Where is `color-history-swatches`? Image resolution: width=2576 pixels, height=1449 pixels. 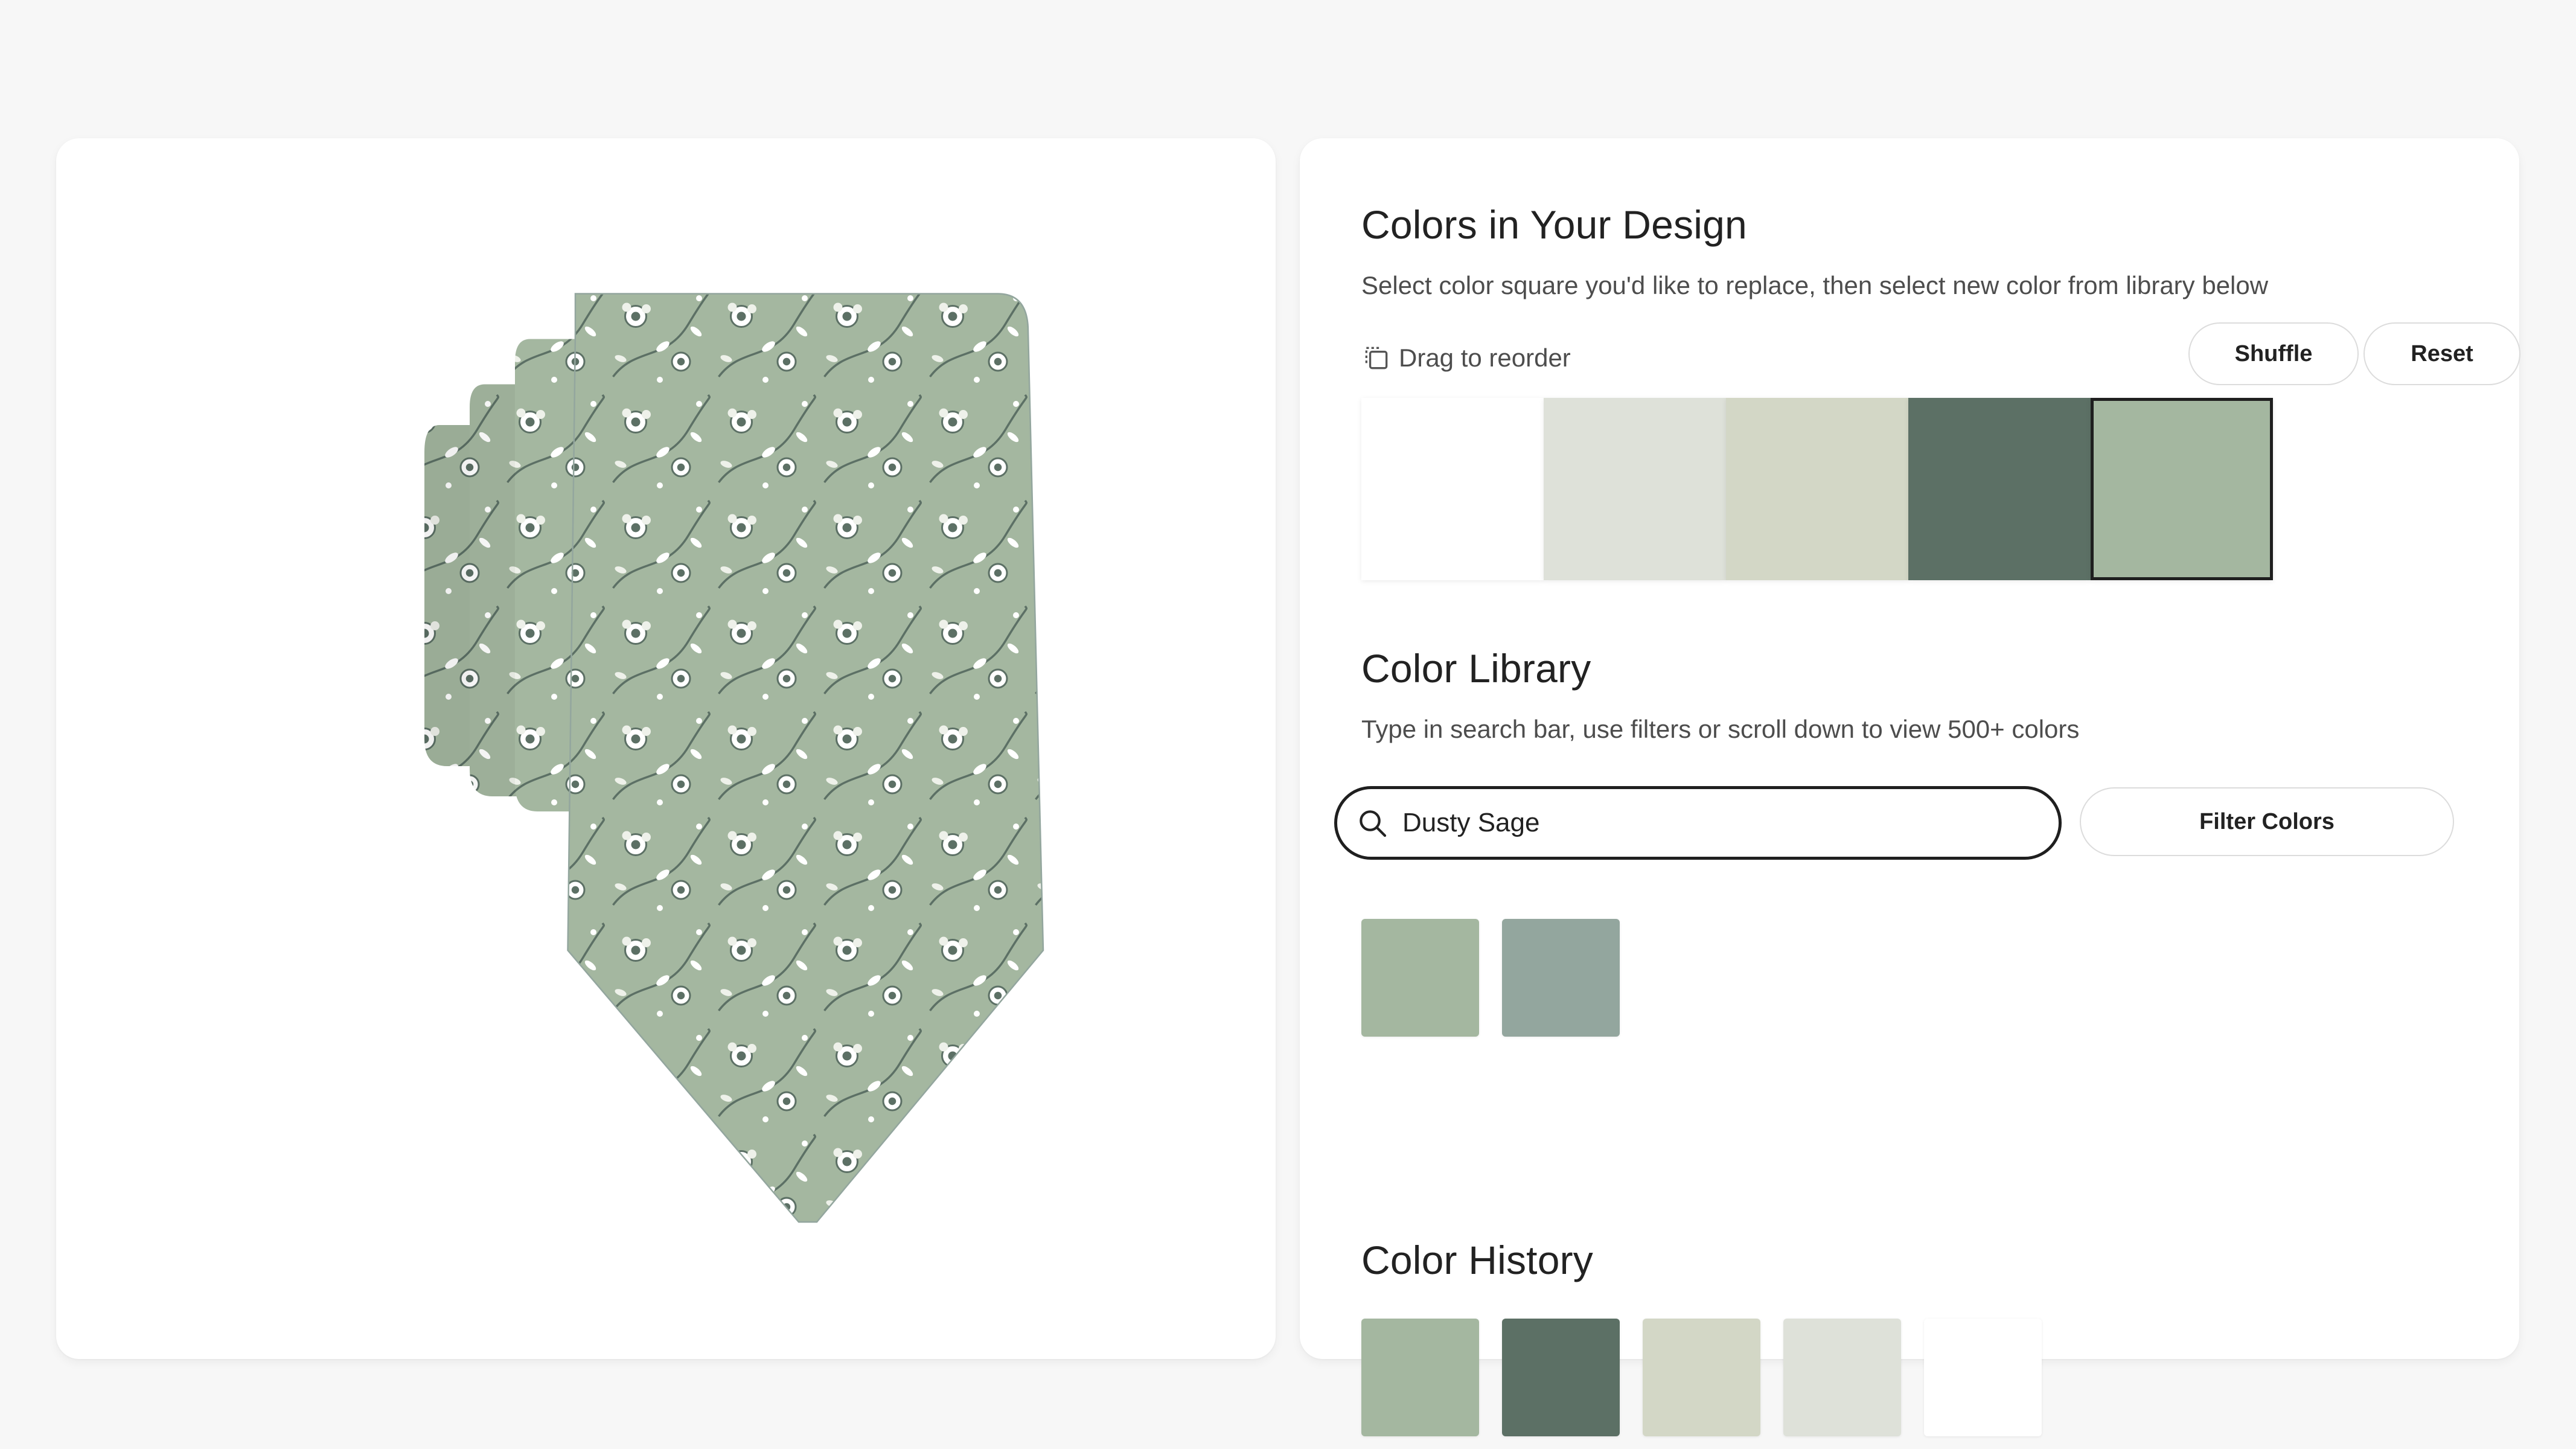 color-history-swatches is located at coordinates (1702, 1378).